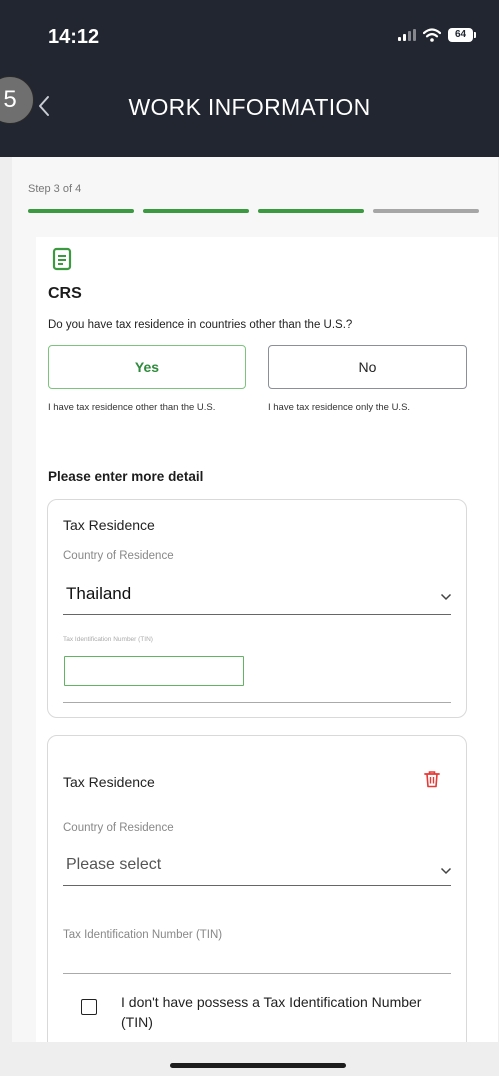 This screenshot has width=499, height=1076. What do you see at coordinates (253, 211) in the screenshot?
I see `step-progress` at bounding box center [253, 211].